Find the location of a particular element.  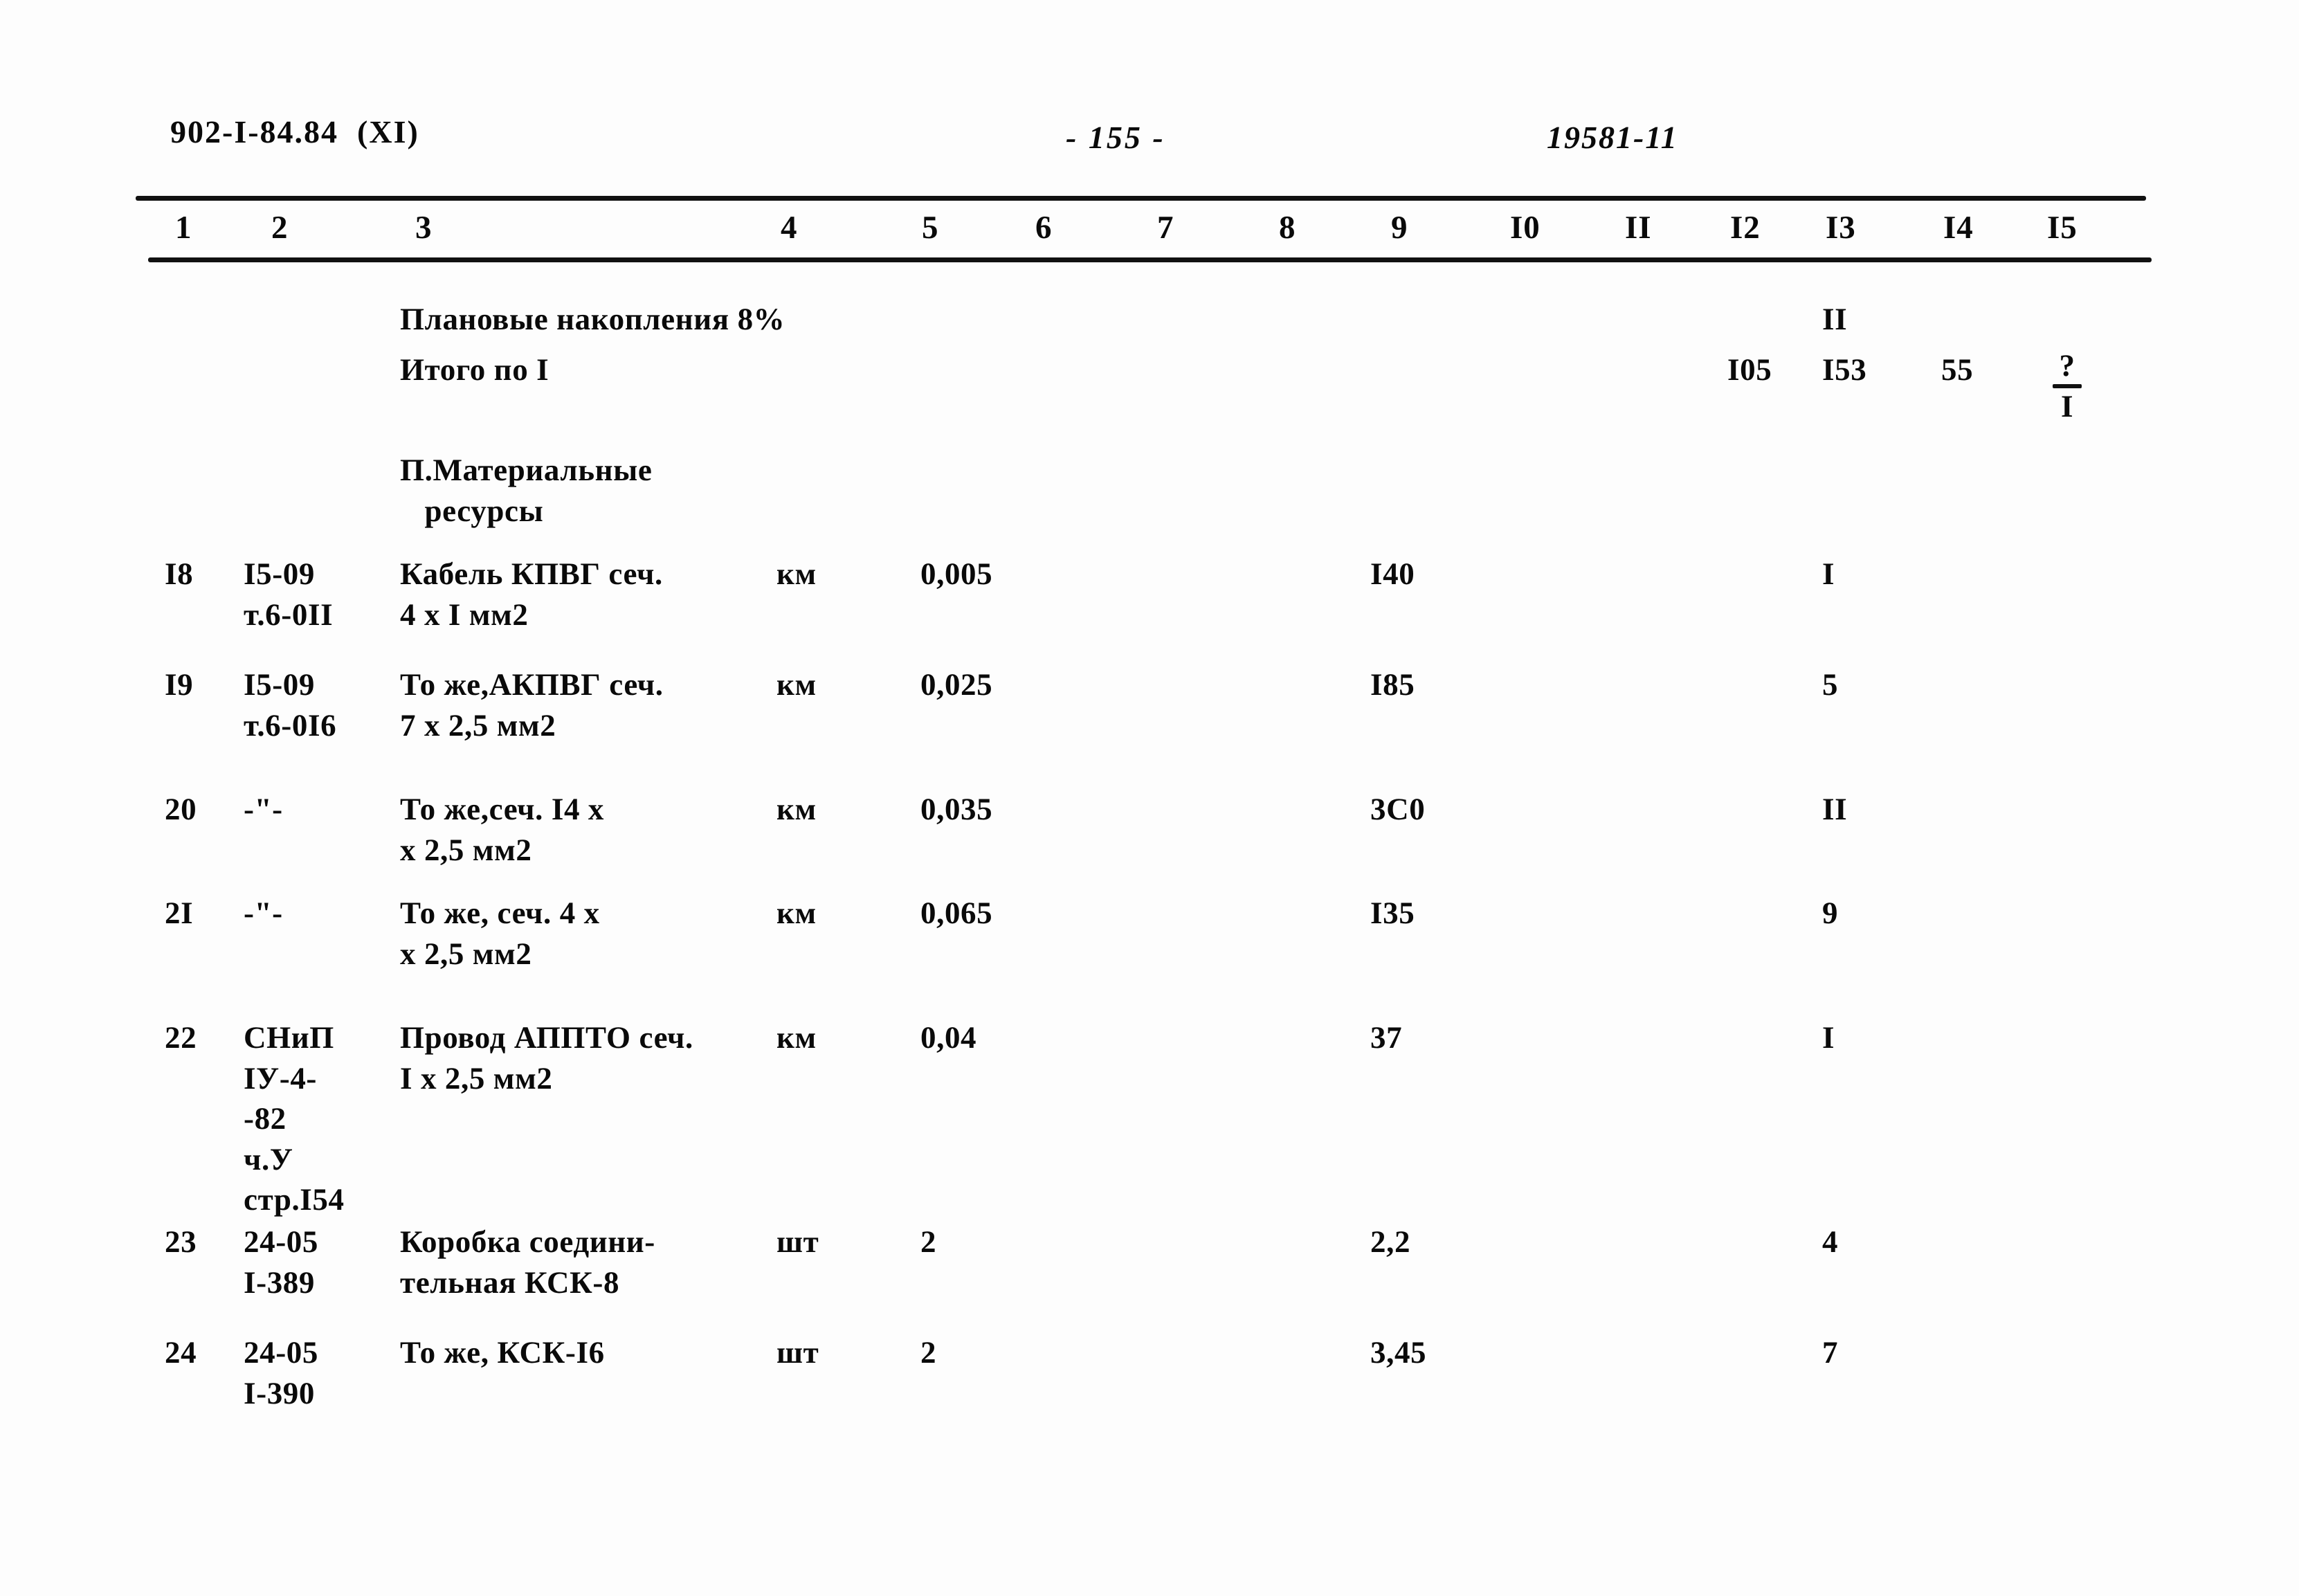

v13-cell: I53 is located at coordinates (1844, 369).